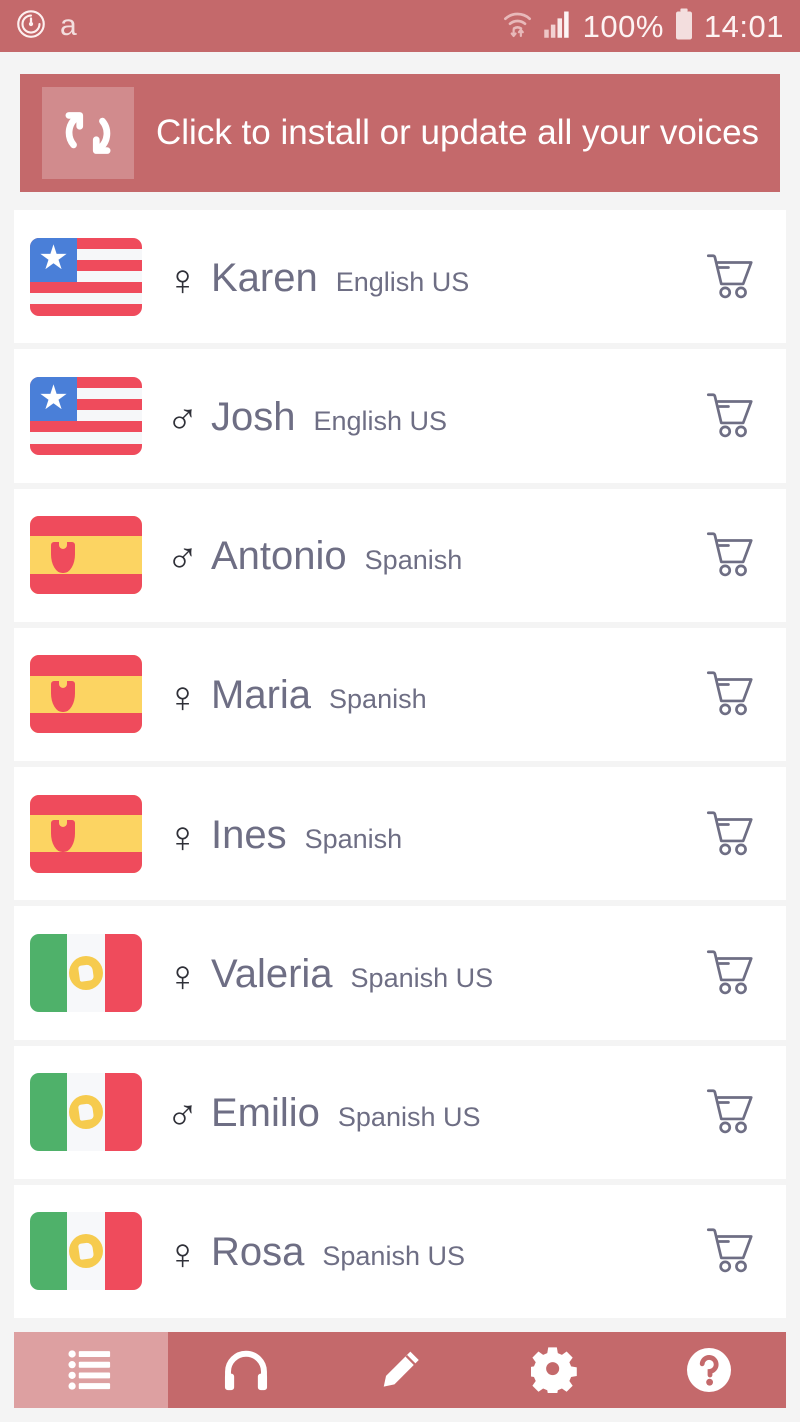  I want to click on nav-item-edit, so click(400, 1370).